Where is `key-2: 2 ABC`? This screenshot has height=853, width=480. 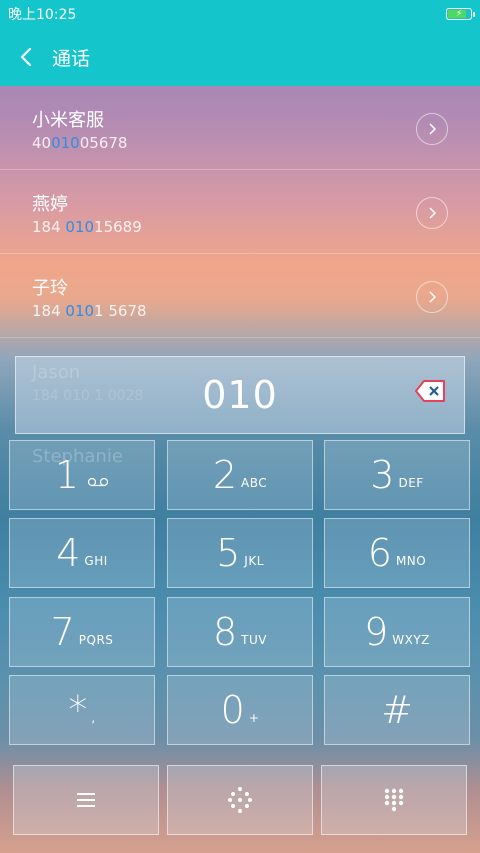 key-2: 2 ABC is located at coordinates (240, 475).